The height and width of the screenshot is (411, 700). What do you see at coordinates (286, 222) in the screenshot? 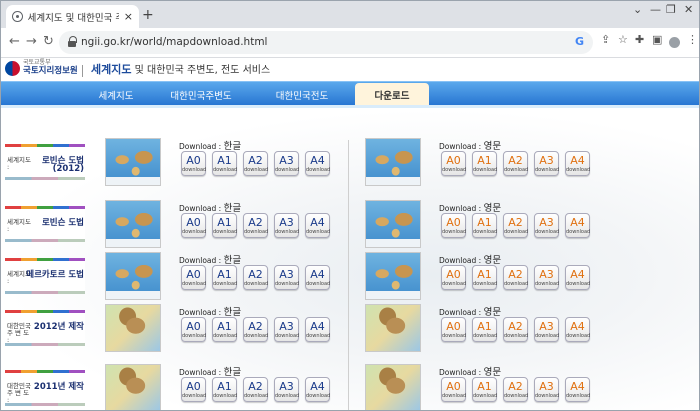
I see `paper-size: A3` at bounding box center [286, 222].